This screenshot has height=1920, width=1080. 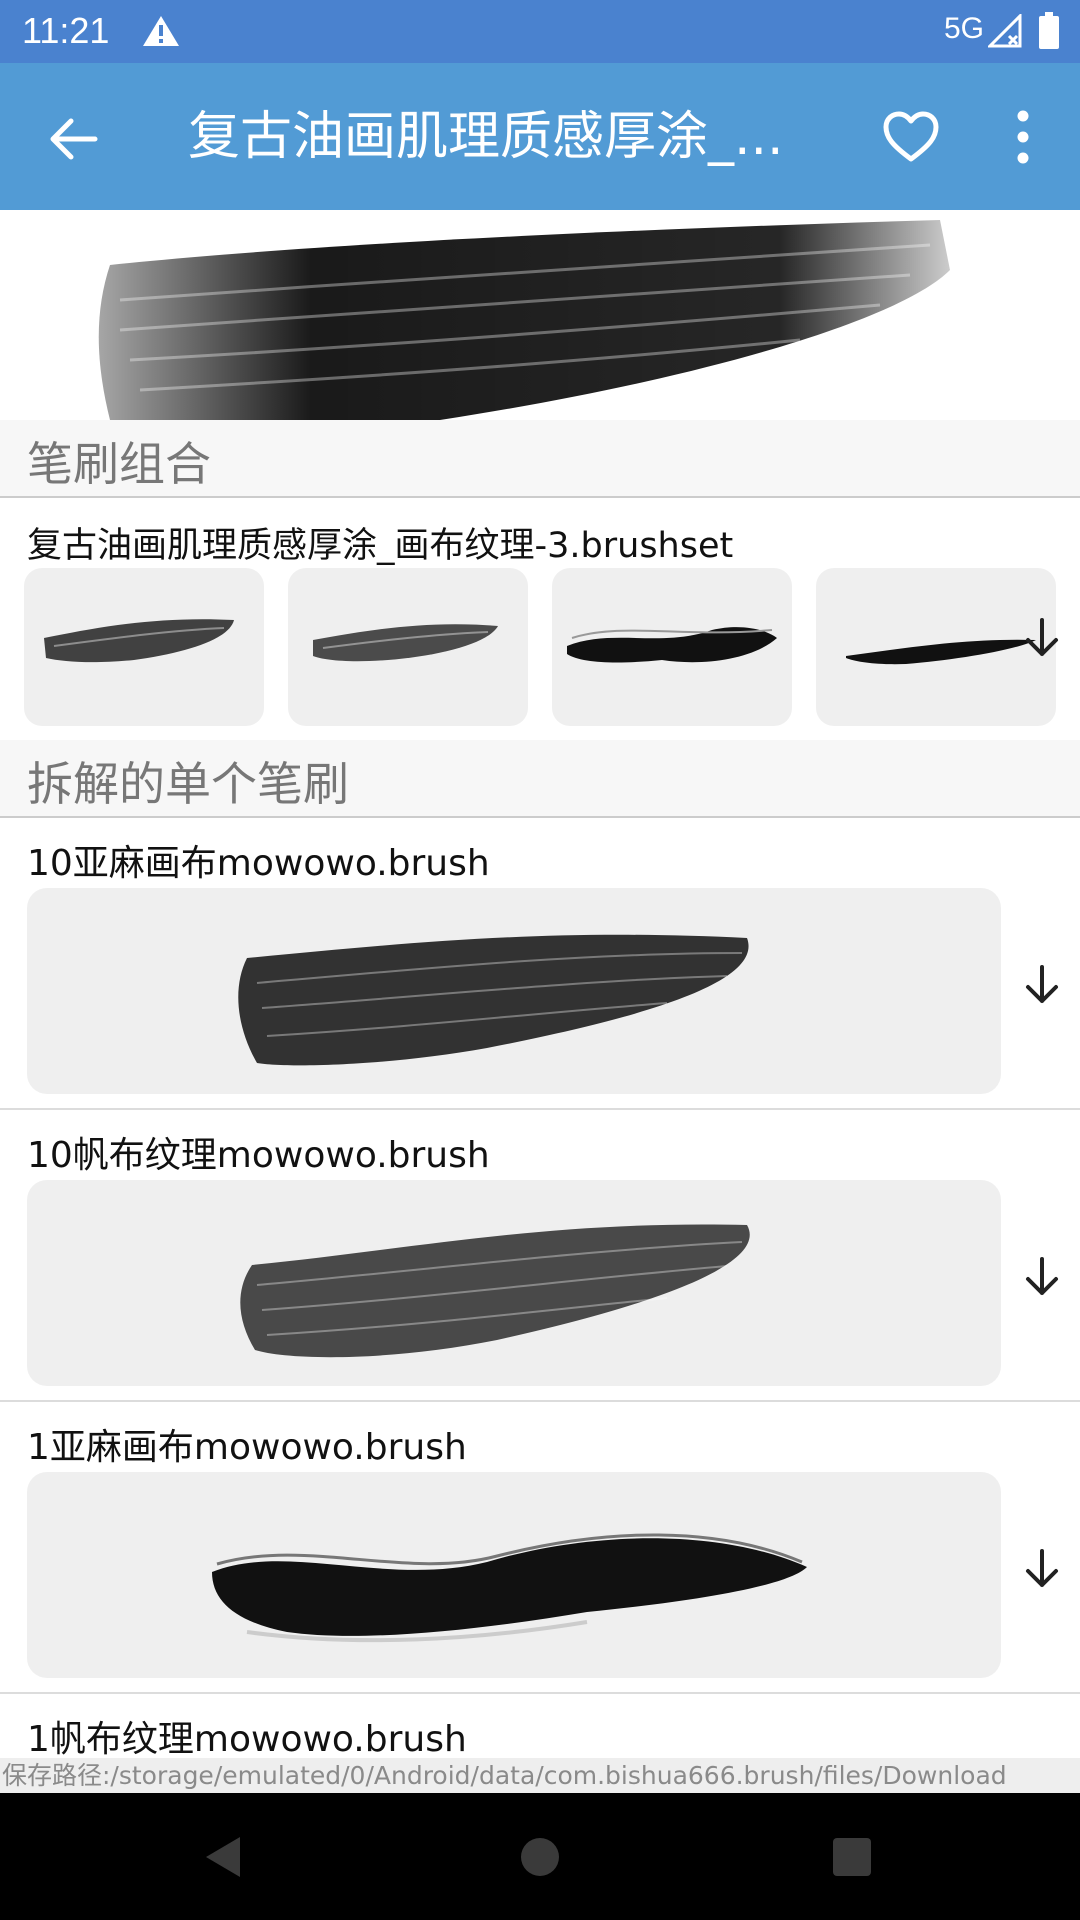 I want to click on back-arrow-icon, so click(x=73, y=139).